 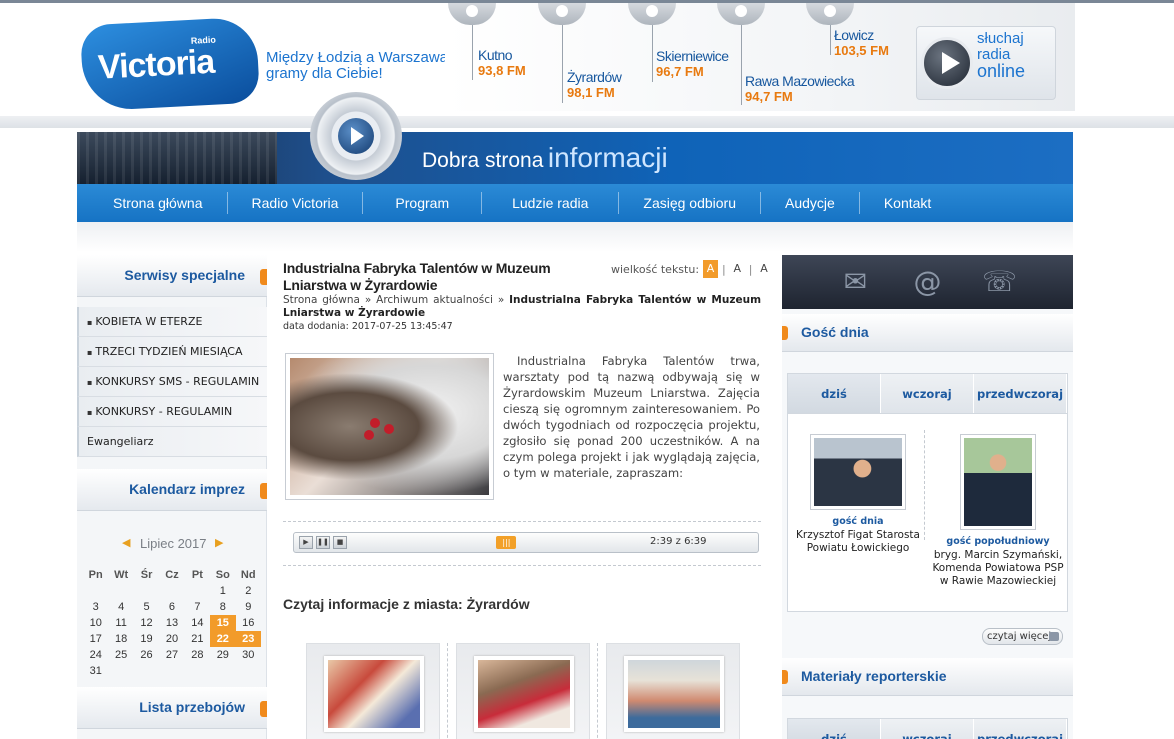 What do you see at coordinates (810, 203) in the screenshot?
I see `nav-programs: Audycje` at bounding box center [810, 203].